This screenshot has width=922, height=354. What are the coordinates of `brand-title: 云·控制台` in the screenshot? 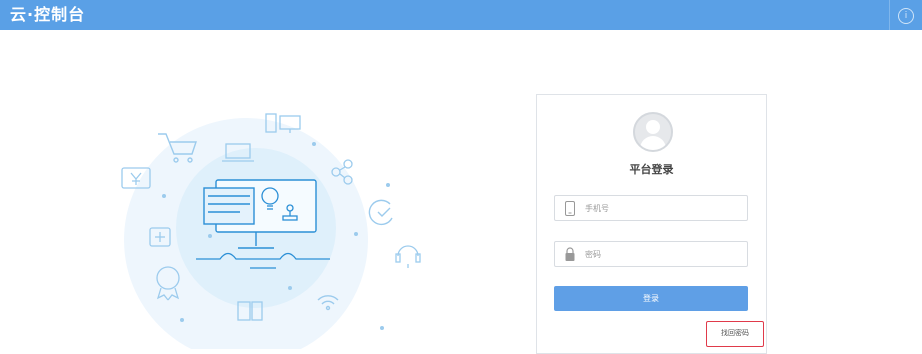 It's located at (48, 14).